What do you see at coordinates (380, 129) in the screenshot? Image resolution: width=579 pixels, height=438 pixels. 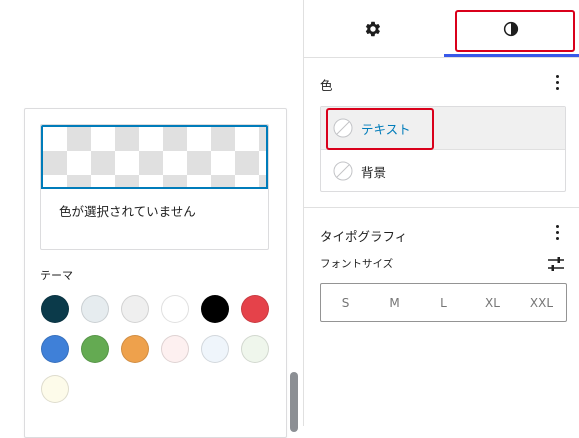 I see `text-item-highlight` at bounding box center [380, 129].